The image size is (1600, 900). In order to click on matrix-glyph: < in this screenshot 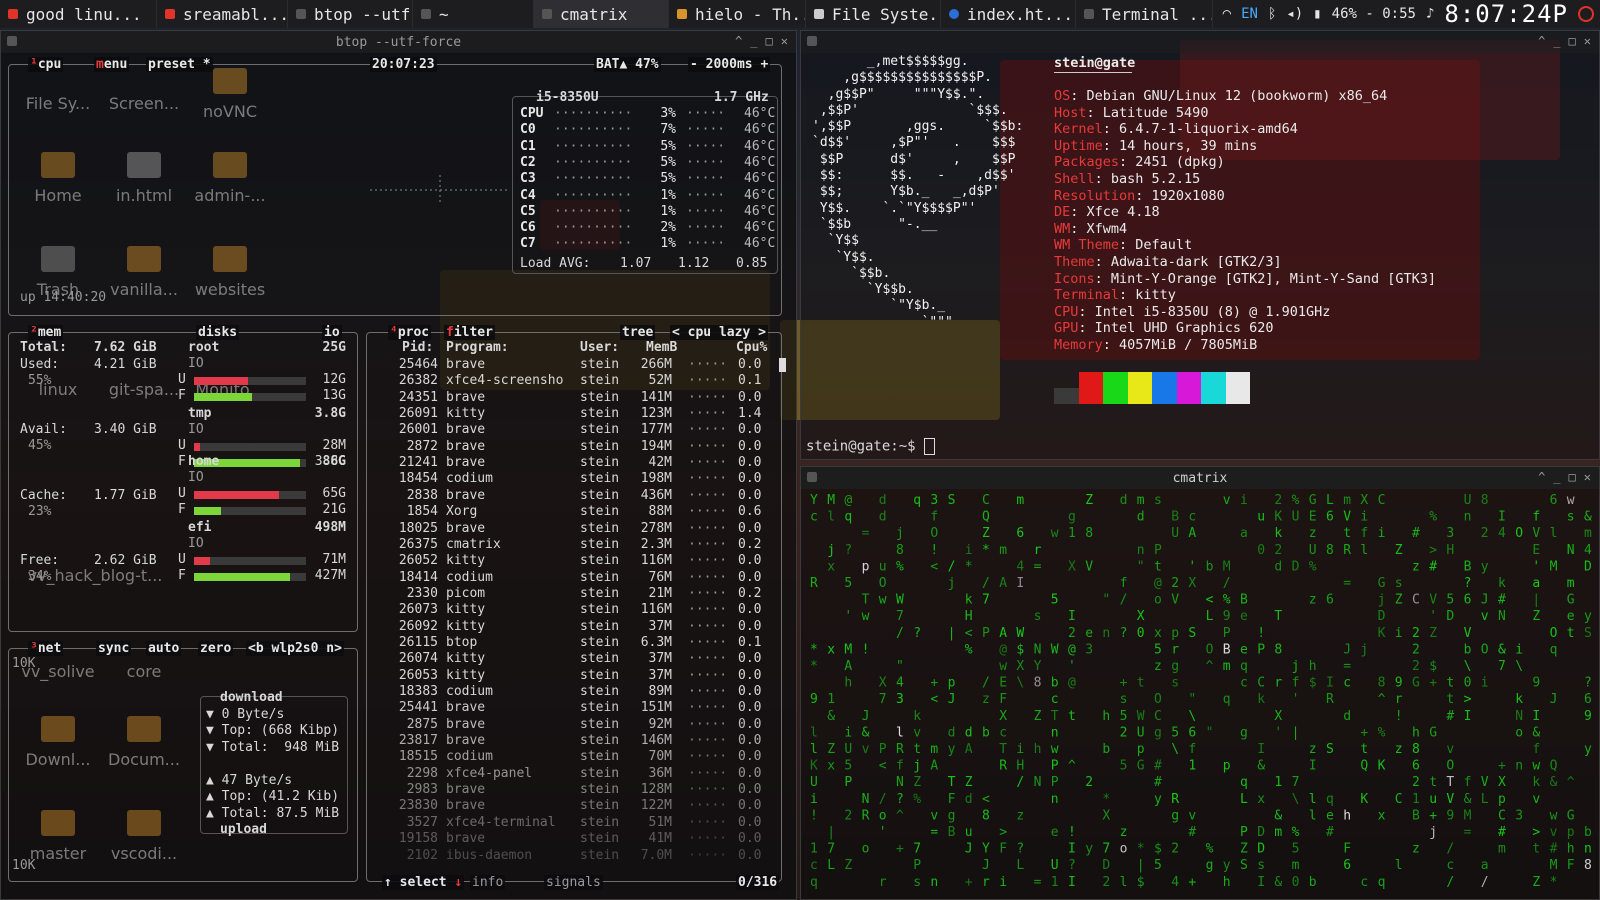, I will do `click(1210, 600)`.